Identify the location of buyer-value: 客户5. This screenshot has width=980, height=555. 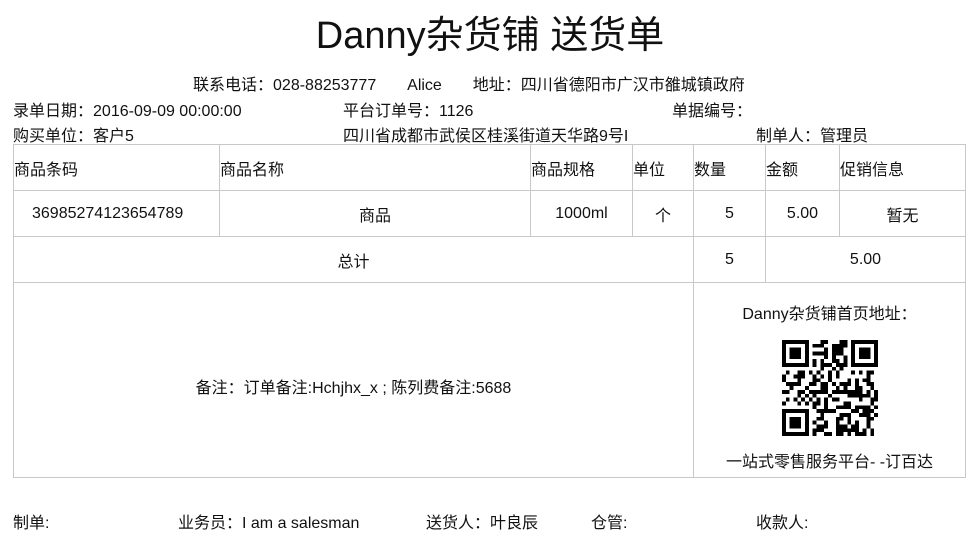
(113, 136).